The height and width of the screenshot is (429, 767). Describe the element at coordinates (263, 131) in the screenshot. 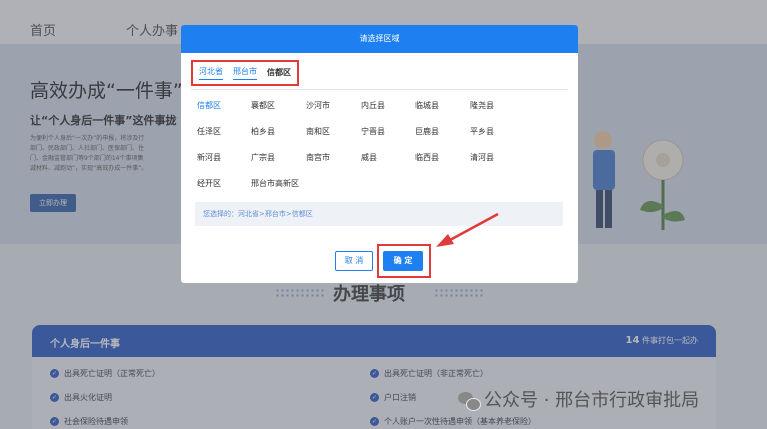

I see `district-option: 柏乡县` at that location.